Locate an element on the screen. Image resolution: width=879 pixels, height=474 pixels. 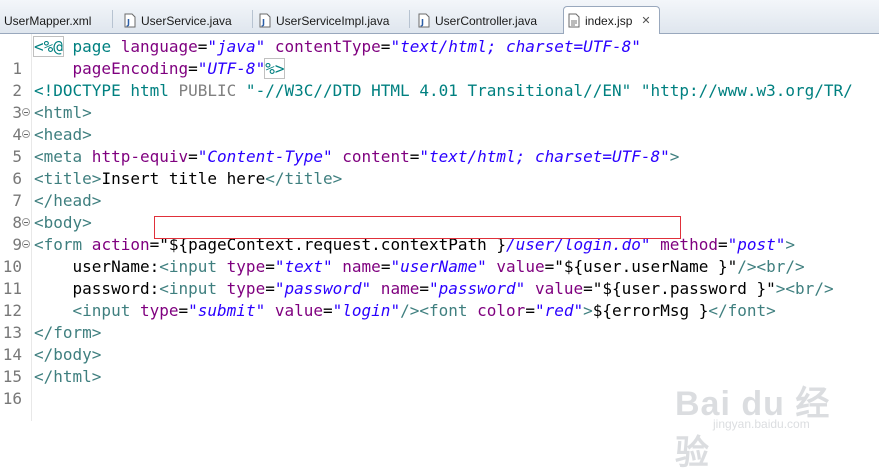
tab-index-jsp: index.jsp ✕ is located at coordinates (611, 20).